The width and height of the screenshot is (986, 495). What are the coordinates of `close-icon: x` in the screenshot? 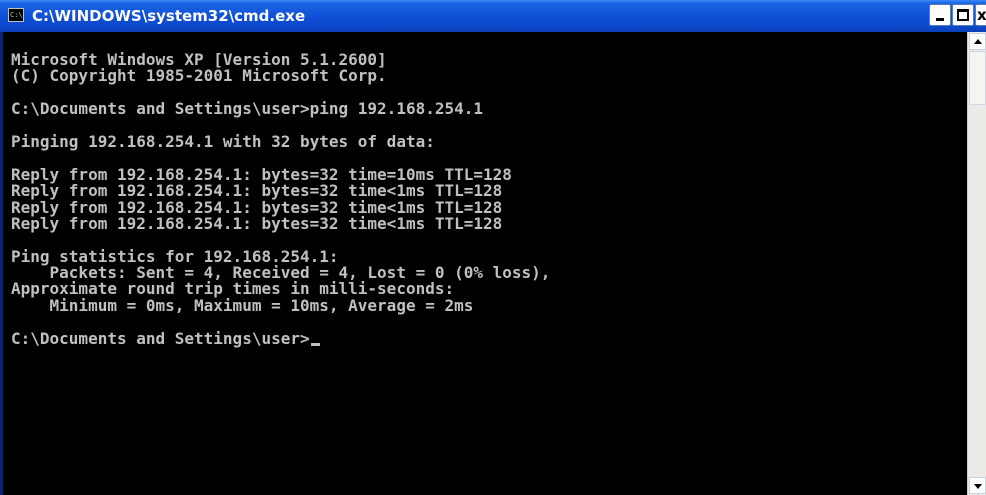 It's located at (981, 15).